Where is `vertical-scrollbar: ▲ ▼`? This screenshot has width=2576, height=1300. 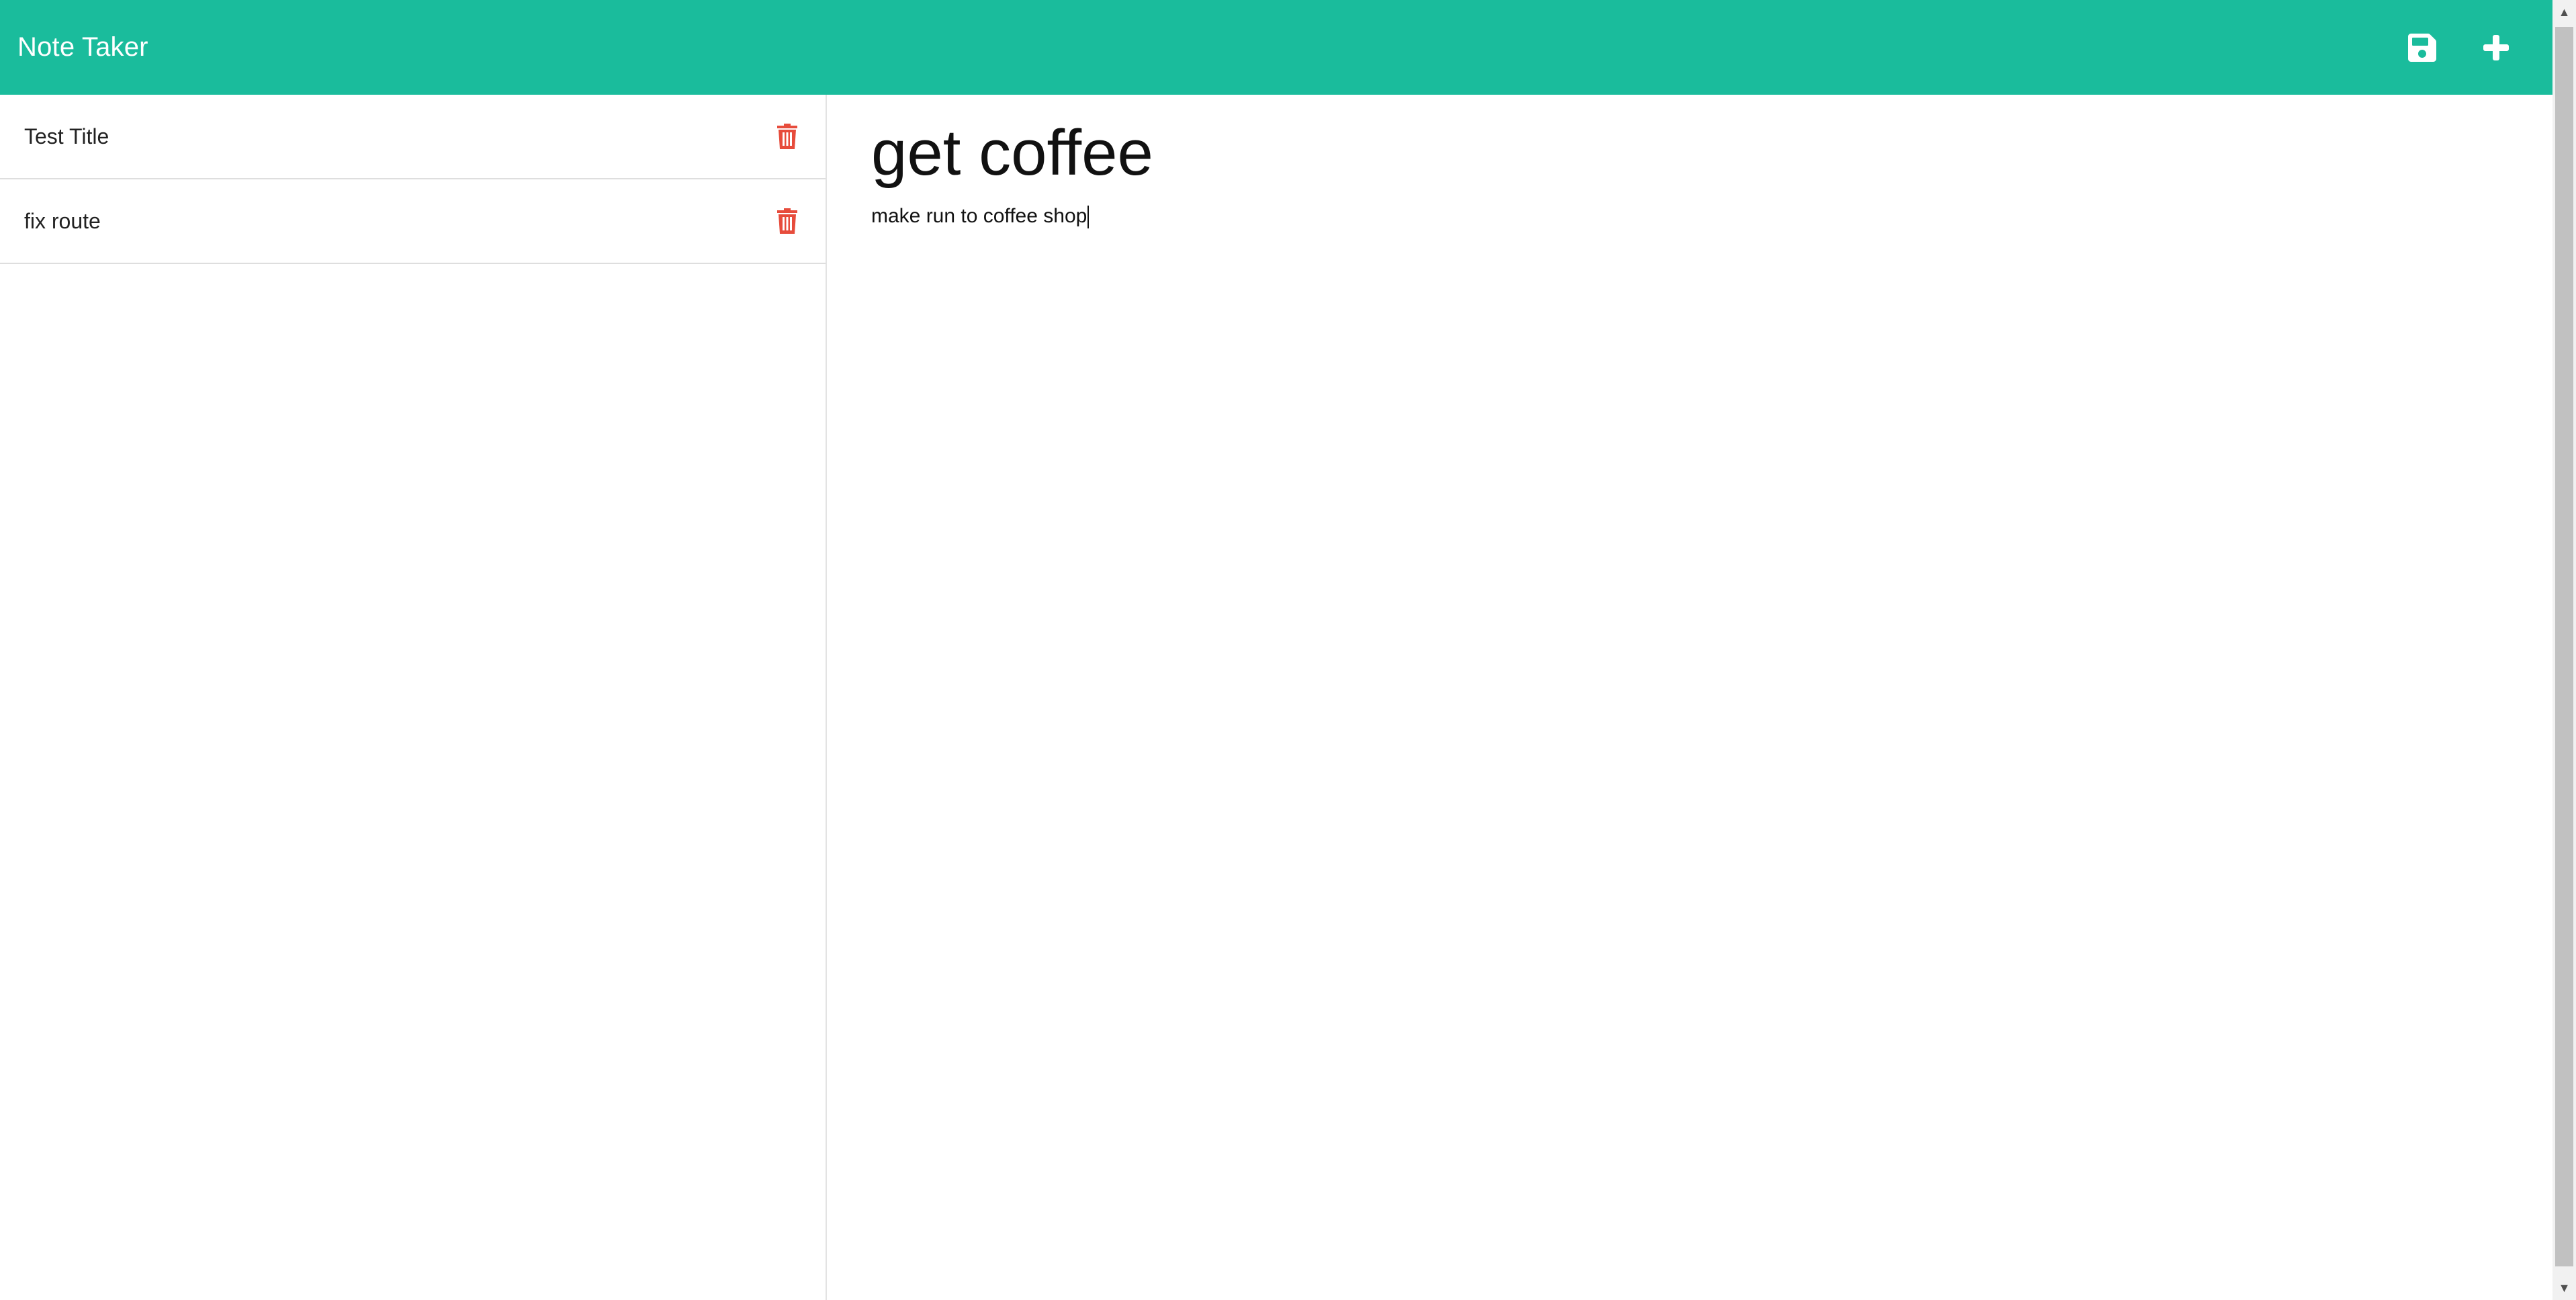
vertical-scrollbar: ▲ ▼ is located at coordinates (2564, 650).